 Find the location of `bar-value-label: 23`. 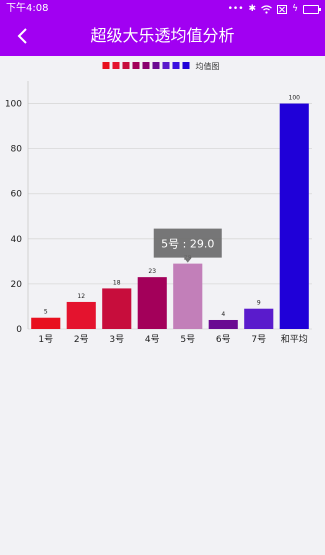

bar-value-label: 23 is located at coordinates (152, 271).